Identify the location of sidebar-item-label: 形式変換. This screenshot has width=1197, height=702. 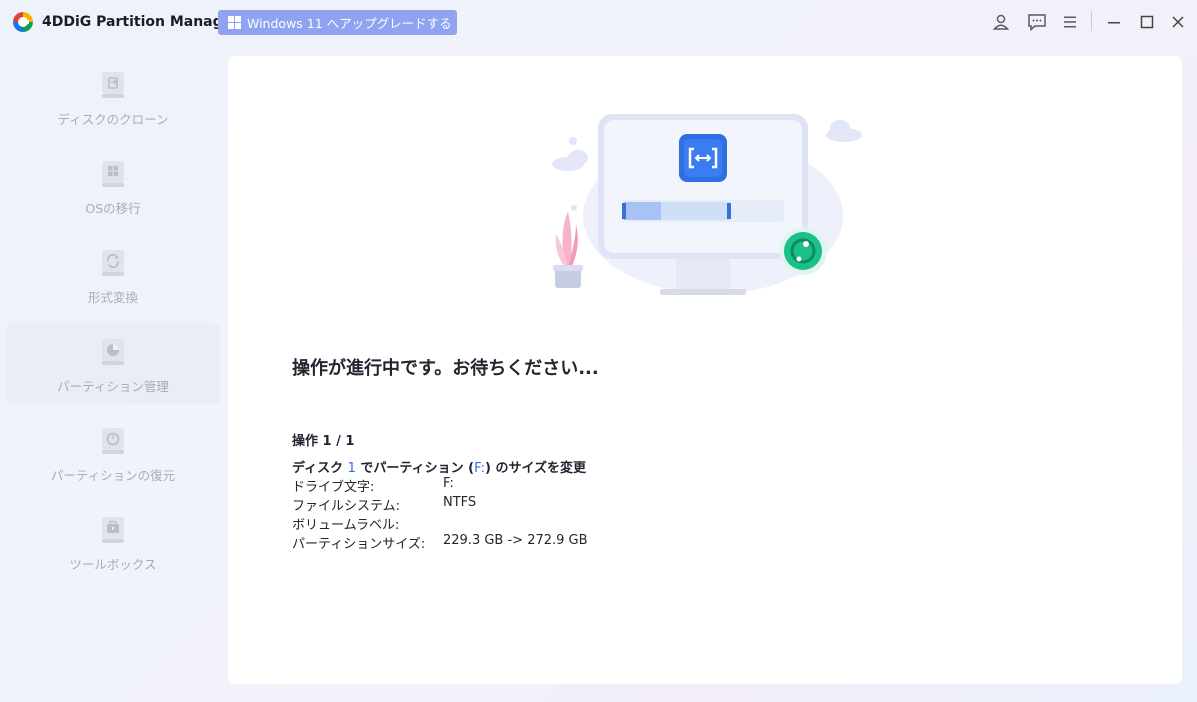
(112, 297).